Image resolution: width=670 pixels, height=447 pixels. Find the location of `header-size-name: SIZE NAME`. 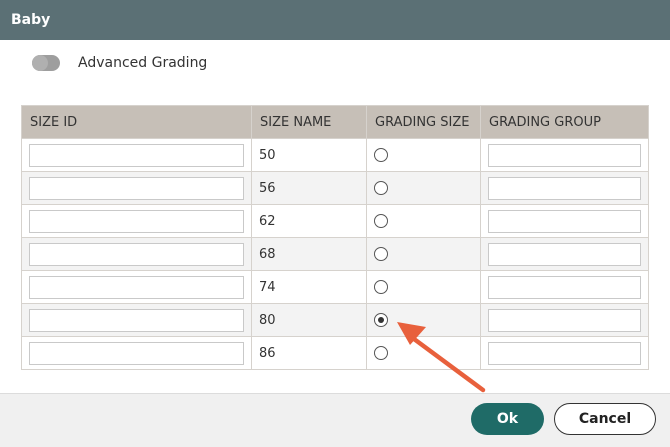

header-size-name: SIZE NAME is located at coordinates (309, 122).